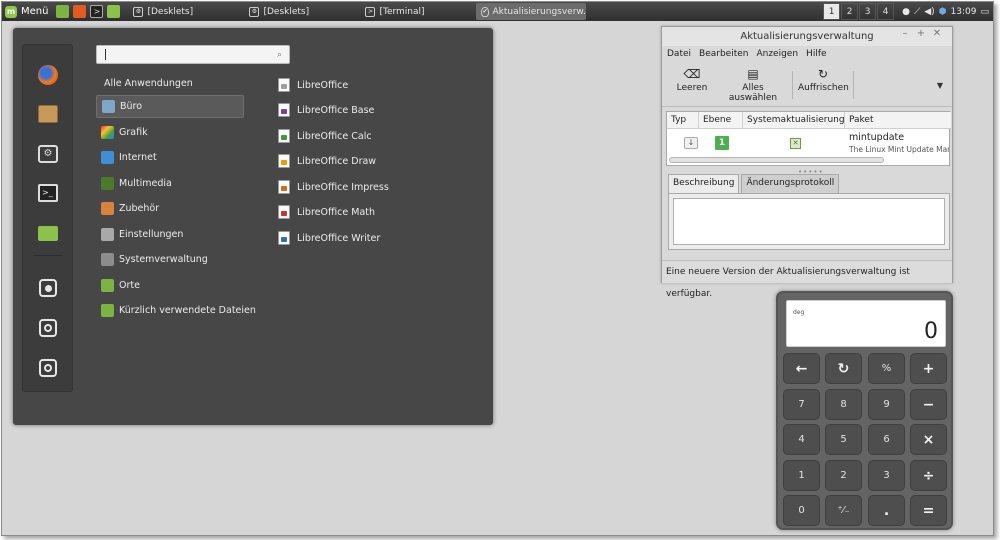  Describe the element at coordinates (866, 323) in the screenshot. I see `calculator-display: deg 0` at that location.